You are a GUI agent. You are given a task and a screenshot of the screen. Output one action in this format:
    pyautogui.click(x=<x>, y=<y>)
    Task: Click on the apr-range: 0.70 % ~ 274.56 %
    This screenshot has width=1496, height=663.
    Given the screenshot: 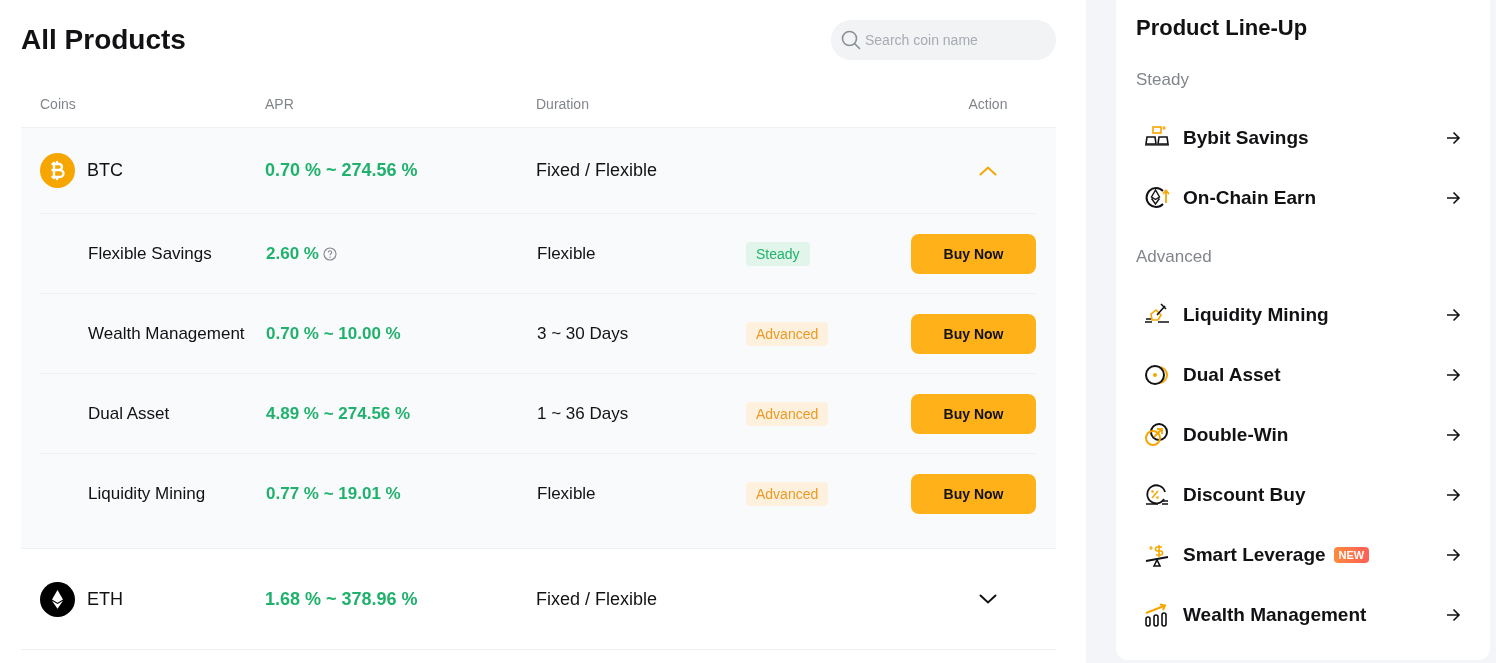 What is the action you would take?
    pyautogui.click(x=342, y=170)
    